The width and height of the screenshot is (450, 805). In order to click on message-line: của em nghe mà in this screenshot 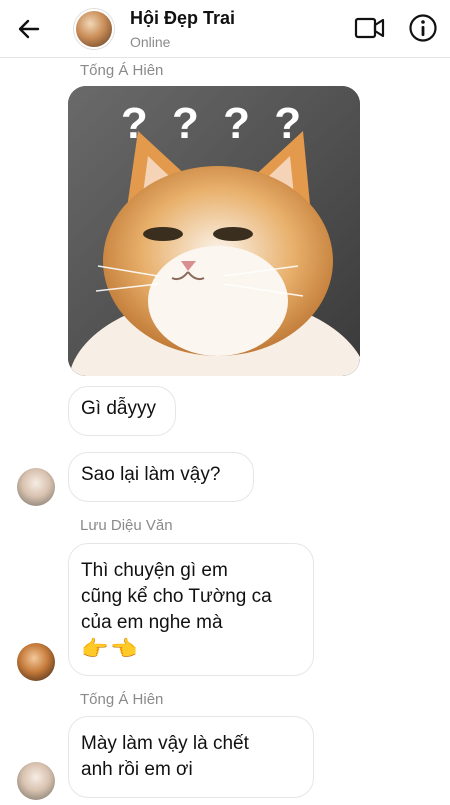, I will do `click(152, 622)`.